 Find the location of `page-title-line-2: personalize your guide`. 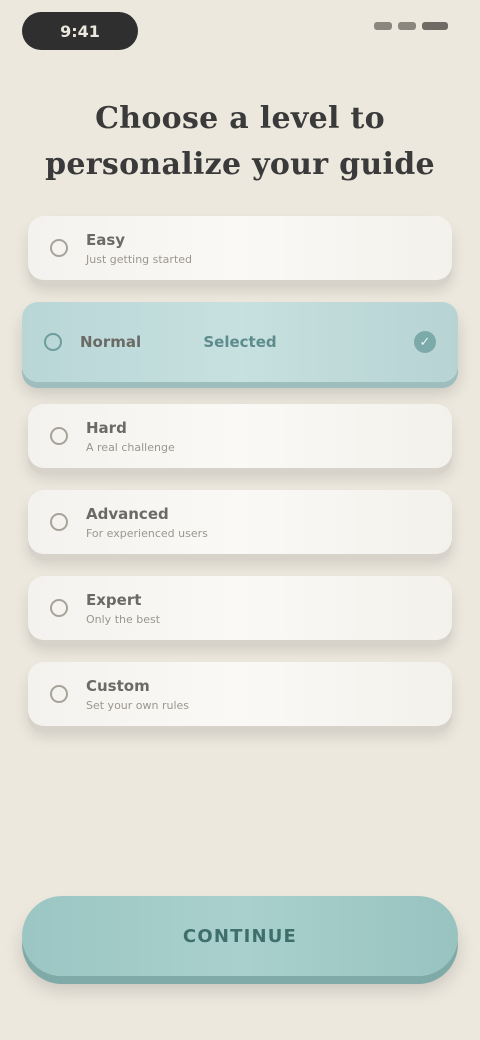

page-title-line-2: personalize your guide is located at coordinates (240, 164).